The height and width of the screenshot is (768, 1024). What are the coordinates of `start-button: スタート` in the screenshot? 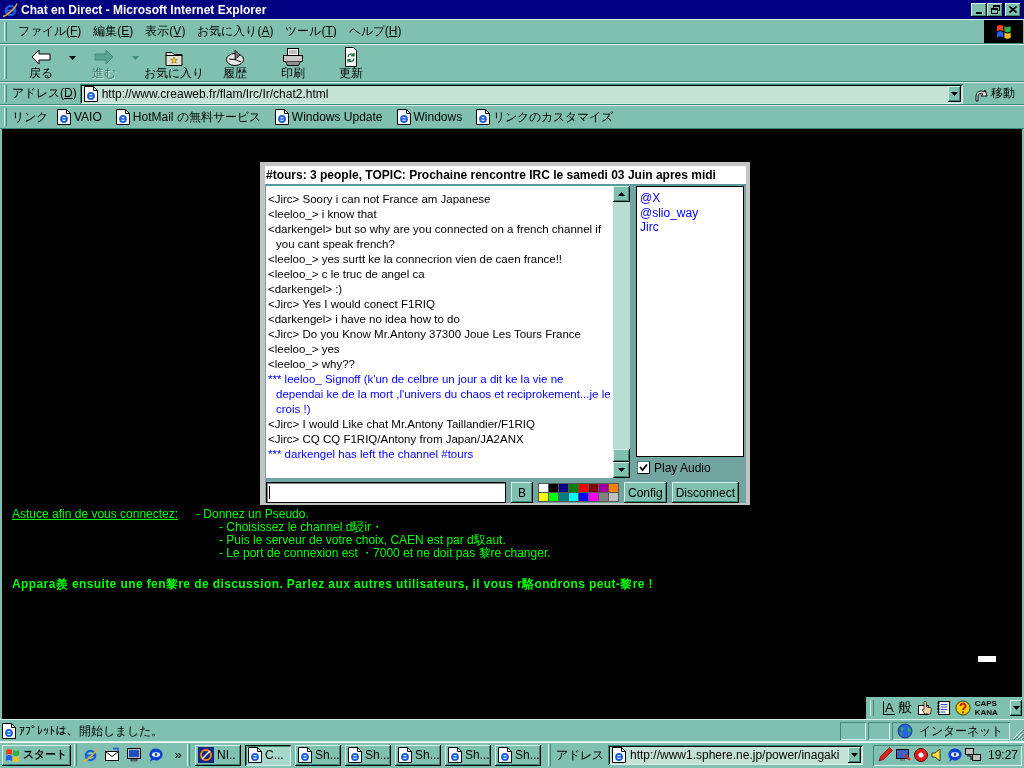 It's located at (36, 755).